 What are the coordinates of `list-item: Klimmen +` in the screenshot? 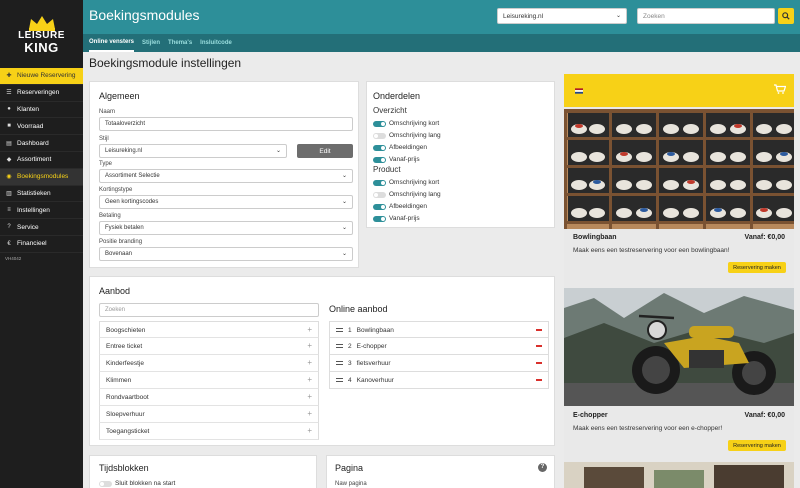 It's located at (209, 380).